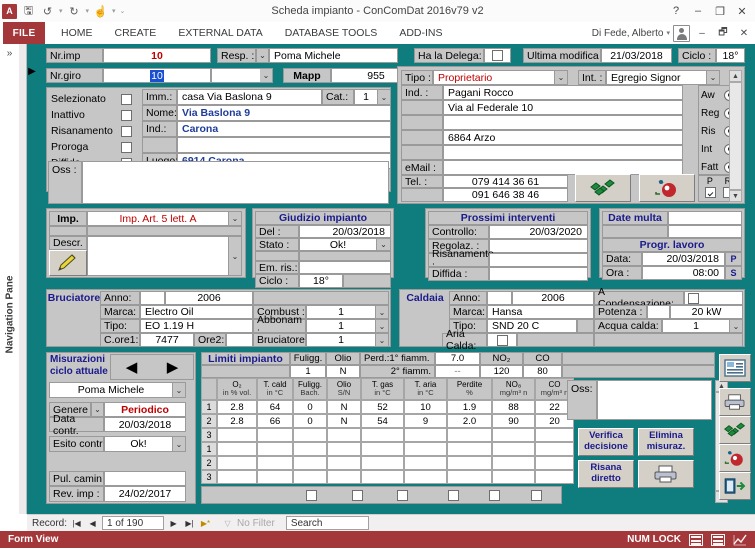 Image resolution: width=755 pixels, height=549 pixels. I want to click on imm-value: casa Via Baslona 9, so click(249, 97).